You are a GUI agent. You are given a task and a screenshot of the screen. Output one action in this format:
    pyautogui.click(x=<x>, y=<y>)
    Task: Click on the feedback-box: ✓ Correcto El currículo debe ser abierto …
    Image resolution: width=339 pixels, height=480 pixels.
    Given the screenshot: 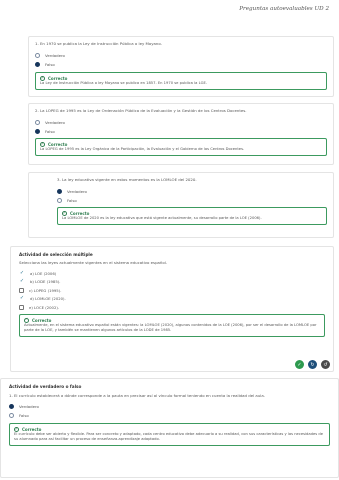 What is the action you would take?
    pyautogui.click(x=169, y=434)
    